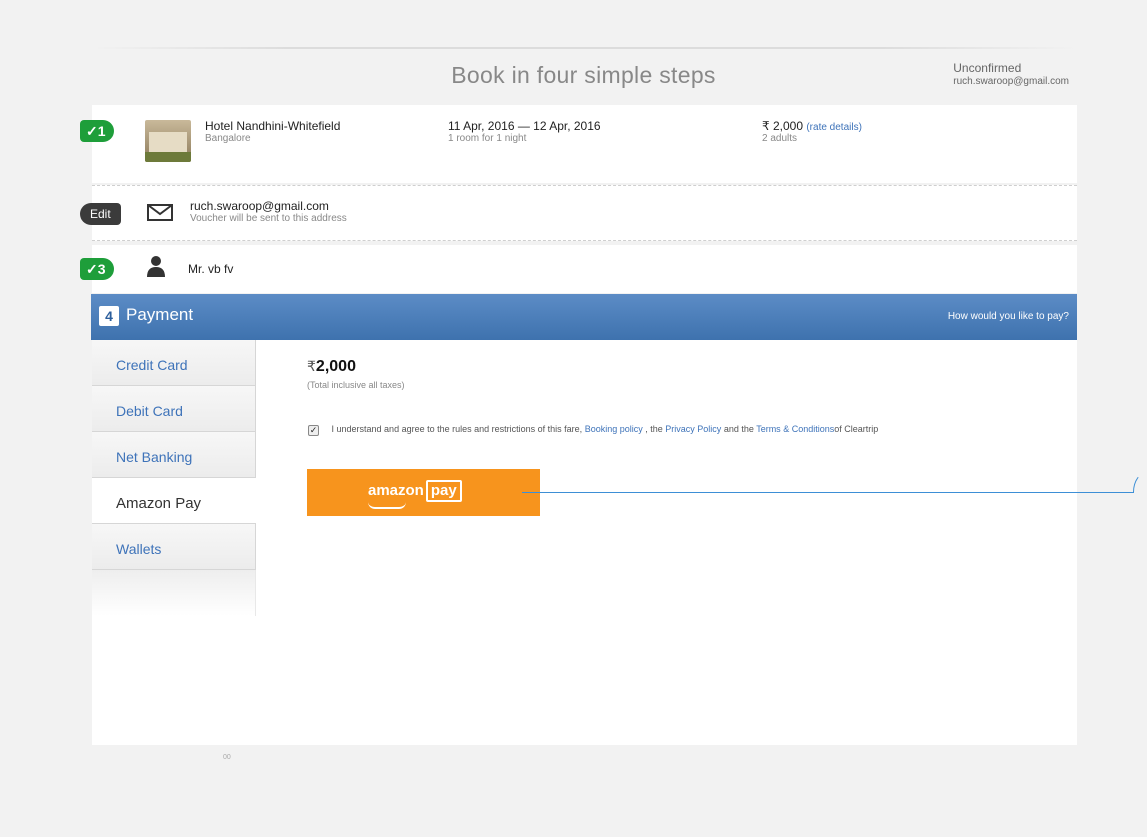 The image size is (1147, 837). I want to click on pay-wordmark: pay, so click(443, 491).